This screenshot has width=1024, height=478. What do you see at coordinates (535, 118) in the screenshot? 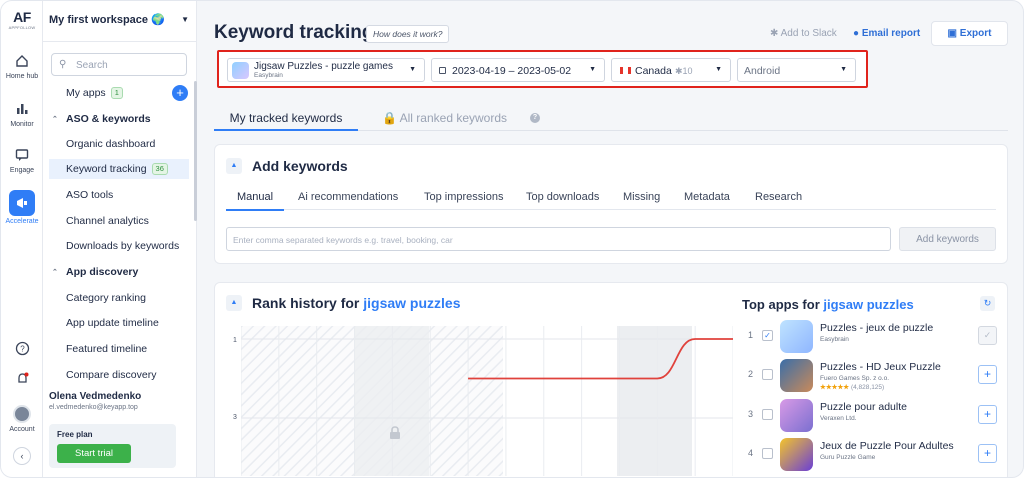
I see `info-icon: ?` at bounding box center [535, 118].